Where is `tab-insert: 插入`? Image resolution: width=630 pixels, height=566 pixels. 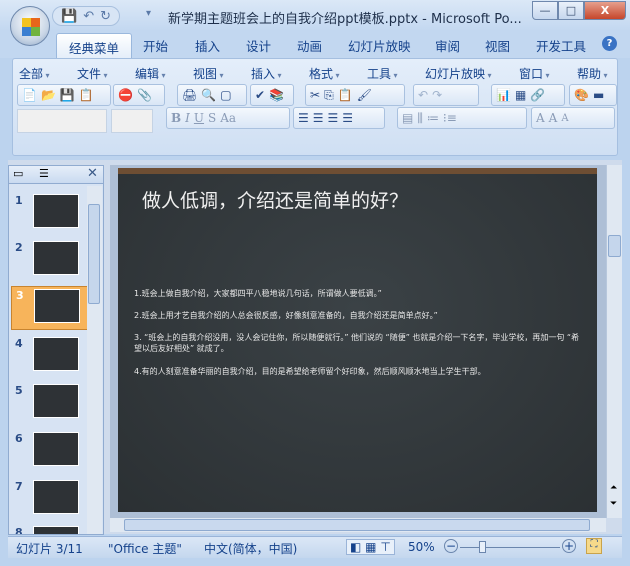 tab-insert: 插入 is located at coordinates (207, 45).